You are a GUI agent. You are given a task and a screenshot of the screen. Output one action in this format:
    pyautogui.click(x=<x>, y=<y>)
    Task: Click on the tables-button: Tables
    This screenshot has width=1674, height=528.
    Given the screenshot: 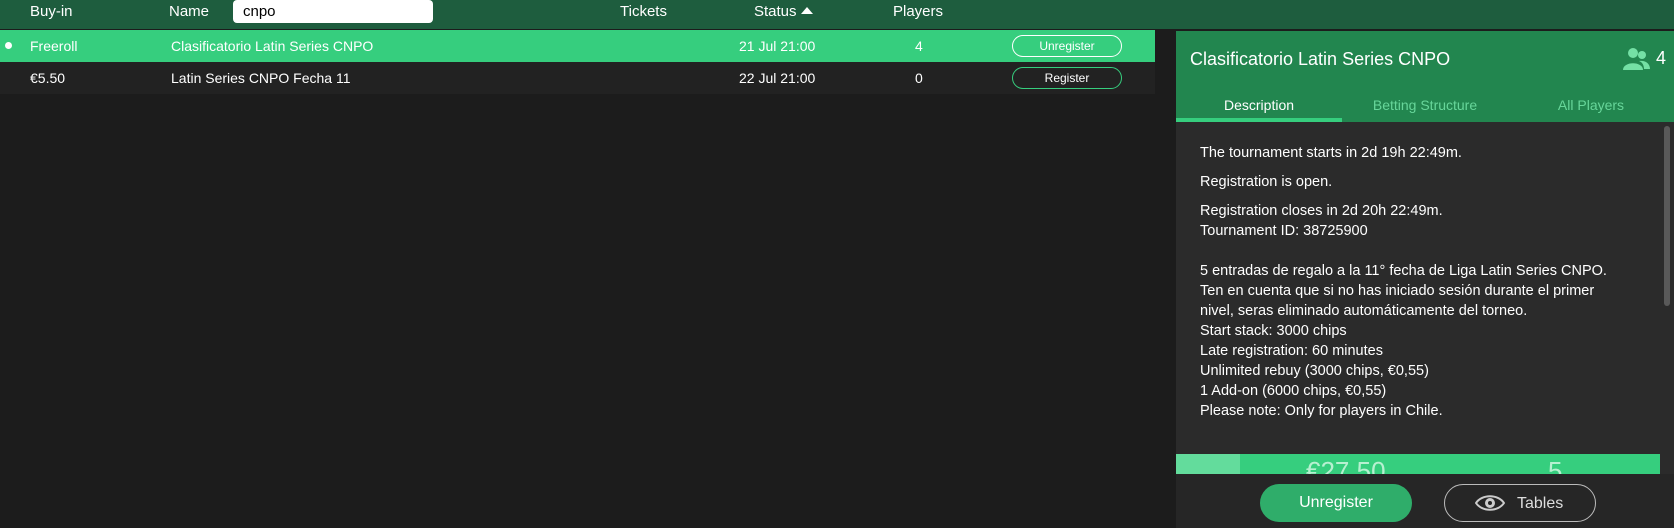 What is the action you would take?
    pyautogui.click(x=1520, y=503)
    